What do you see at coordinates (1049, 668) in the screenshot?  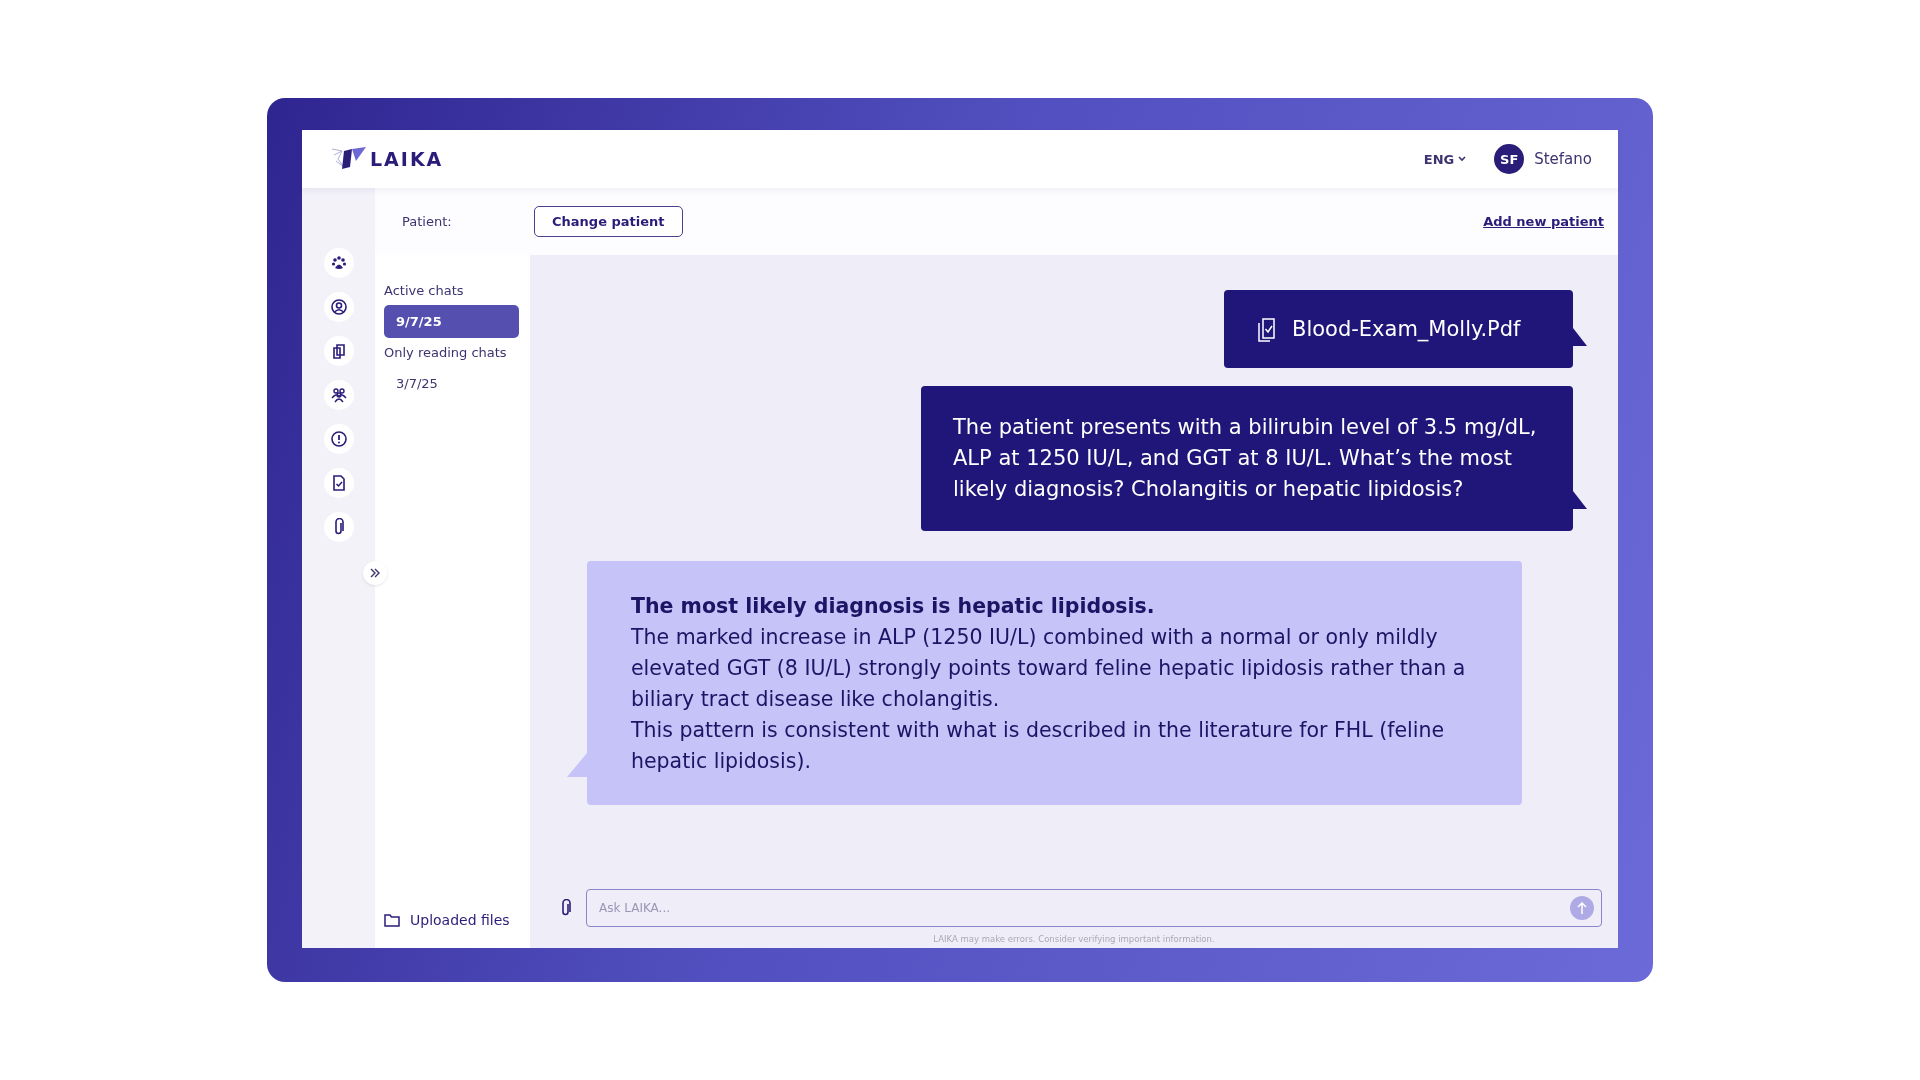 I see `answer-paragraph: The marked increase in ALP (1250 IU/L) combined with a normal or only mildly elevated GGT (8 IU/L) strongly points toward feline hepatic lipidosis rather than a biliary tract disease like cholangitis.` at bounding box center [1049, 668].